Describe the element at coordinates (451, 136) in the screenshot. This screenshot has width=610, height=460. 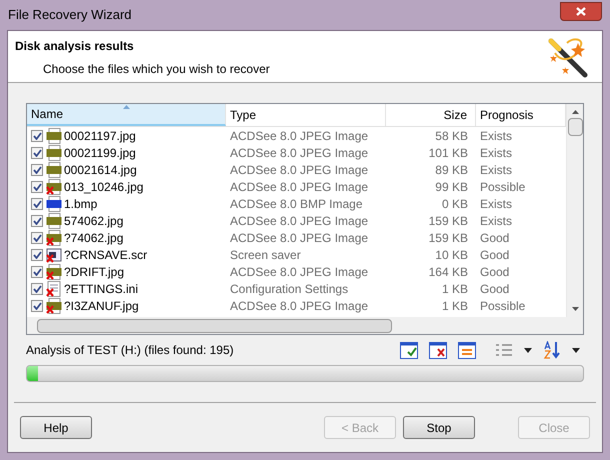
I see `file-size: 58 KB` at that location.